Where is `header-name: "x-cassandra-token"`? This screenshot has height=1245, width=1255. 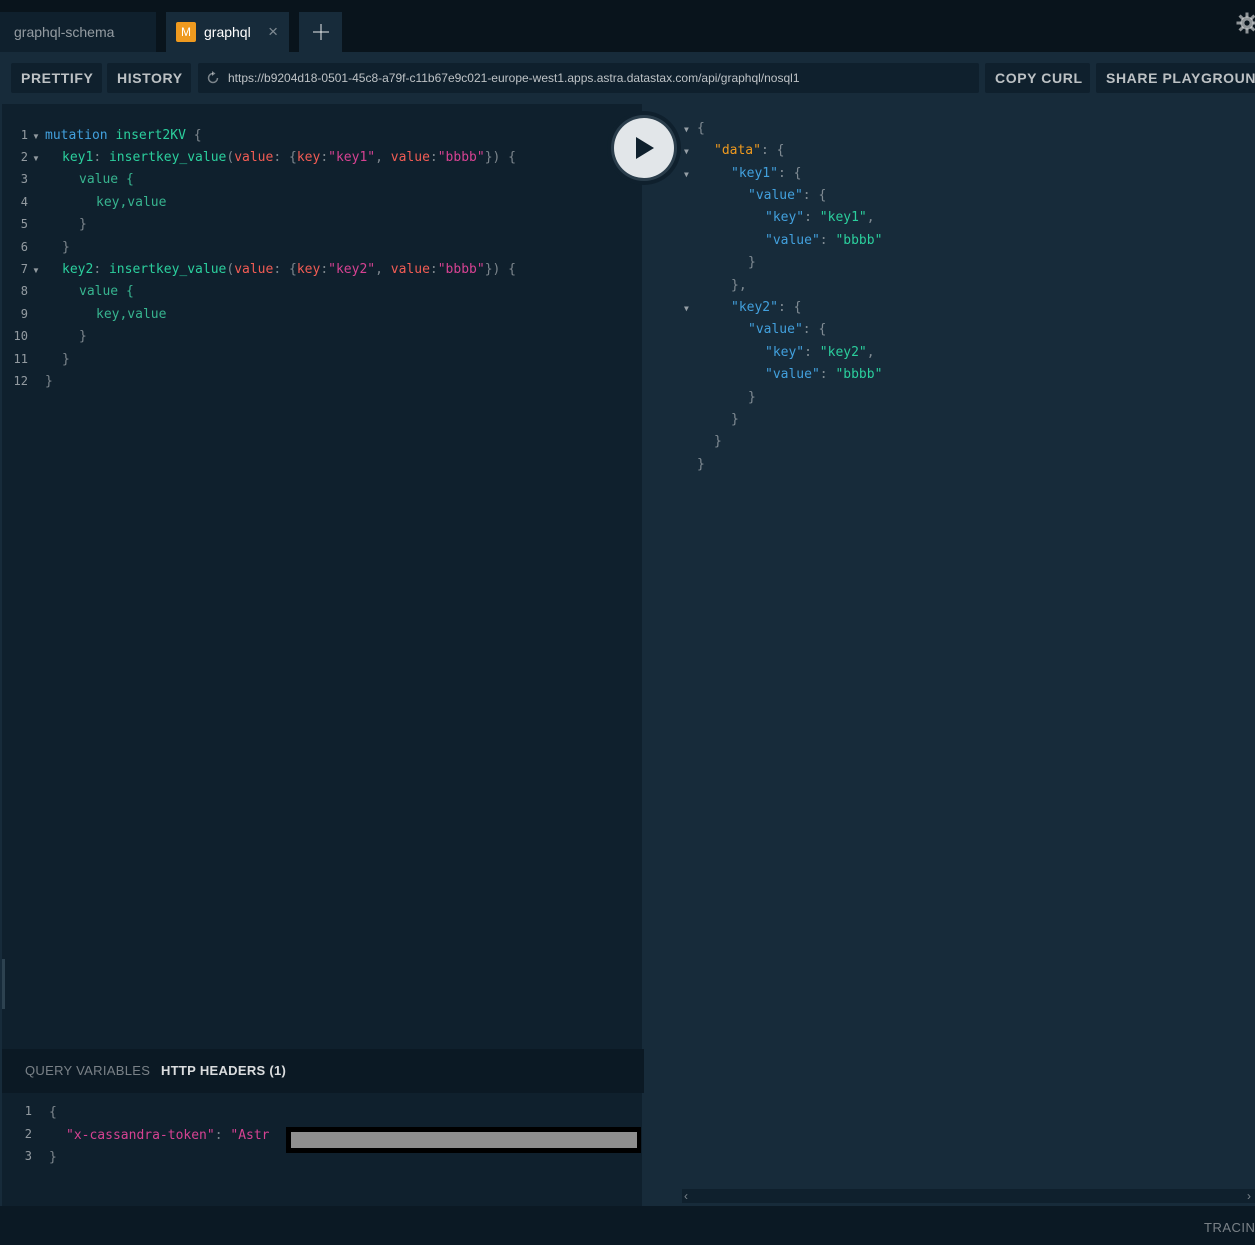
header-name: "x-cassandra-token" is located at coordinates (140, 1135).